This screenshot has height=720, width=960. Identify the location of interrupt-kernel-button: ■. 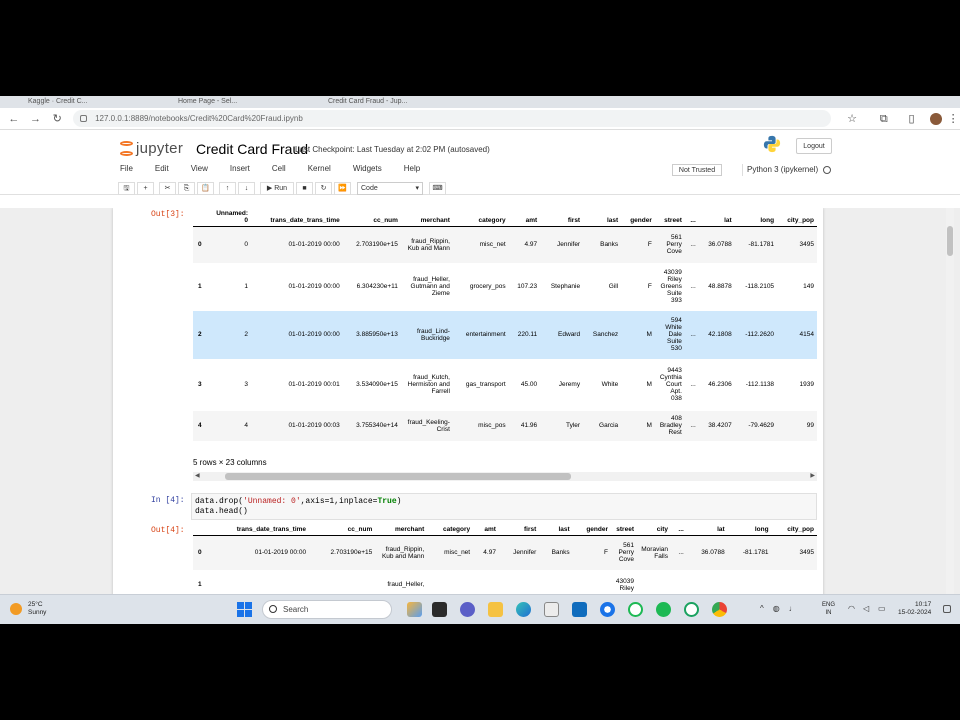
(304, 188).